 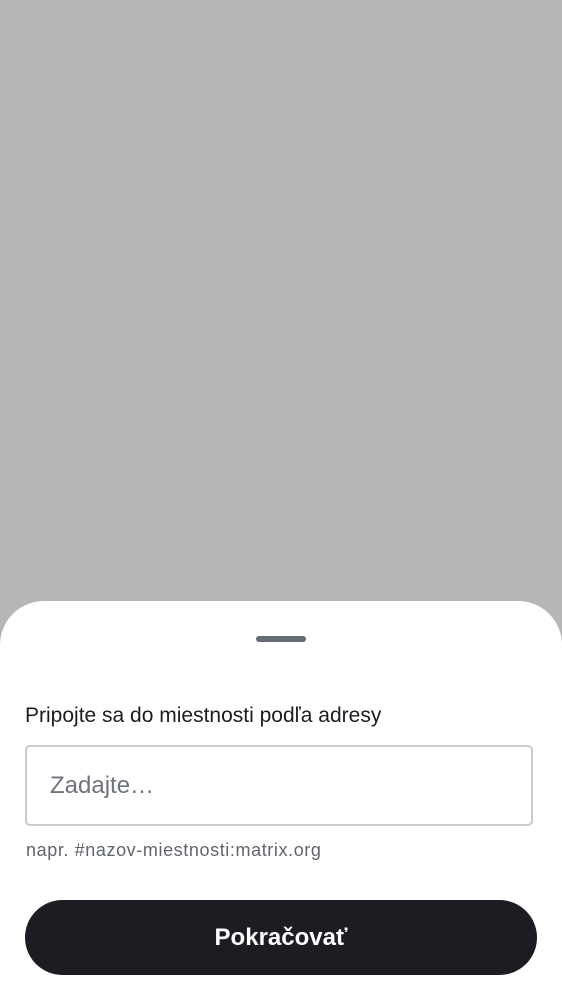 I want to click on room-address-input, so click(x=280, y=785).